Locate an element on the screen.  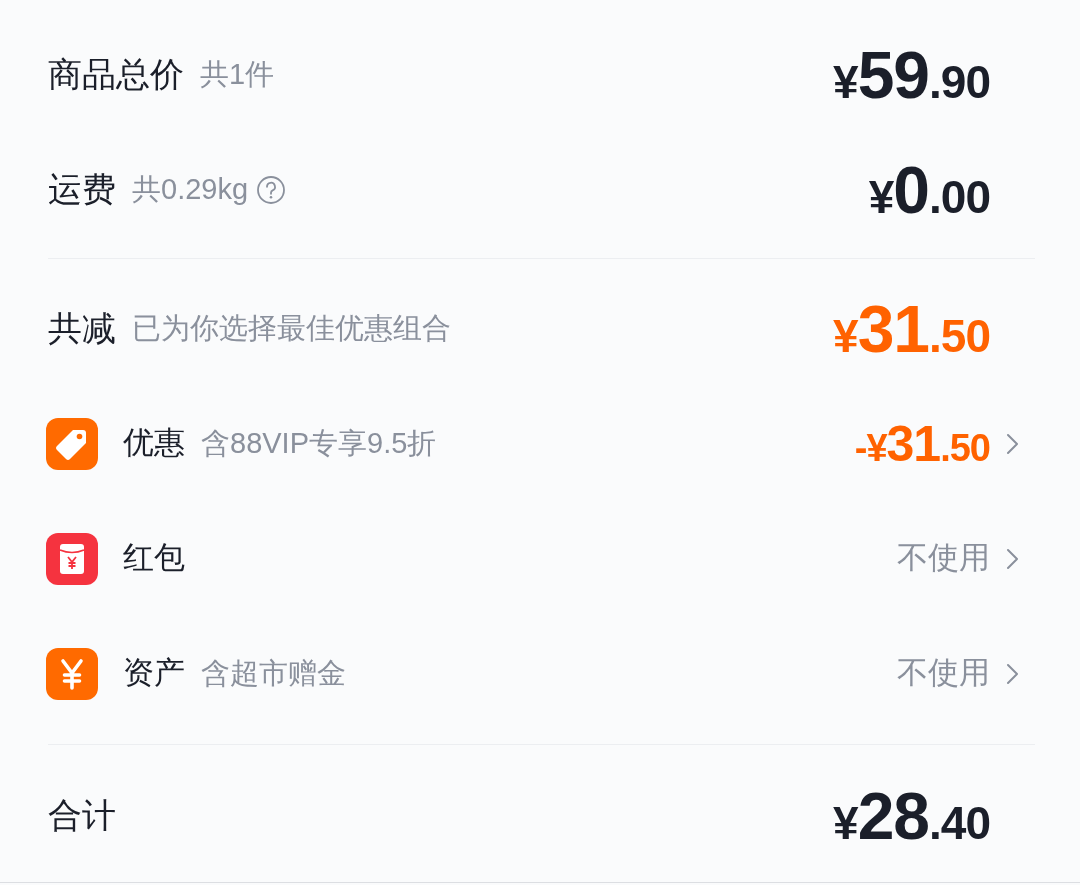
row-label: 合计 is located at coordinates (82, 815).